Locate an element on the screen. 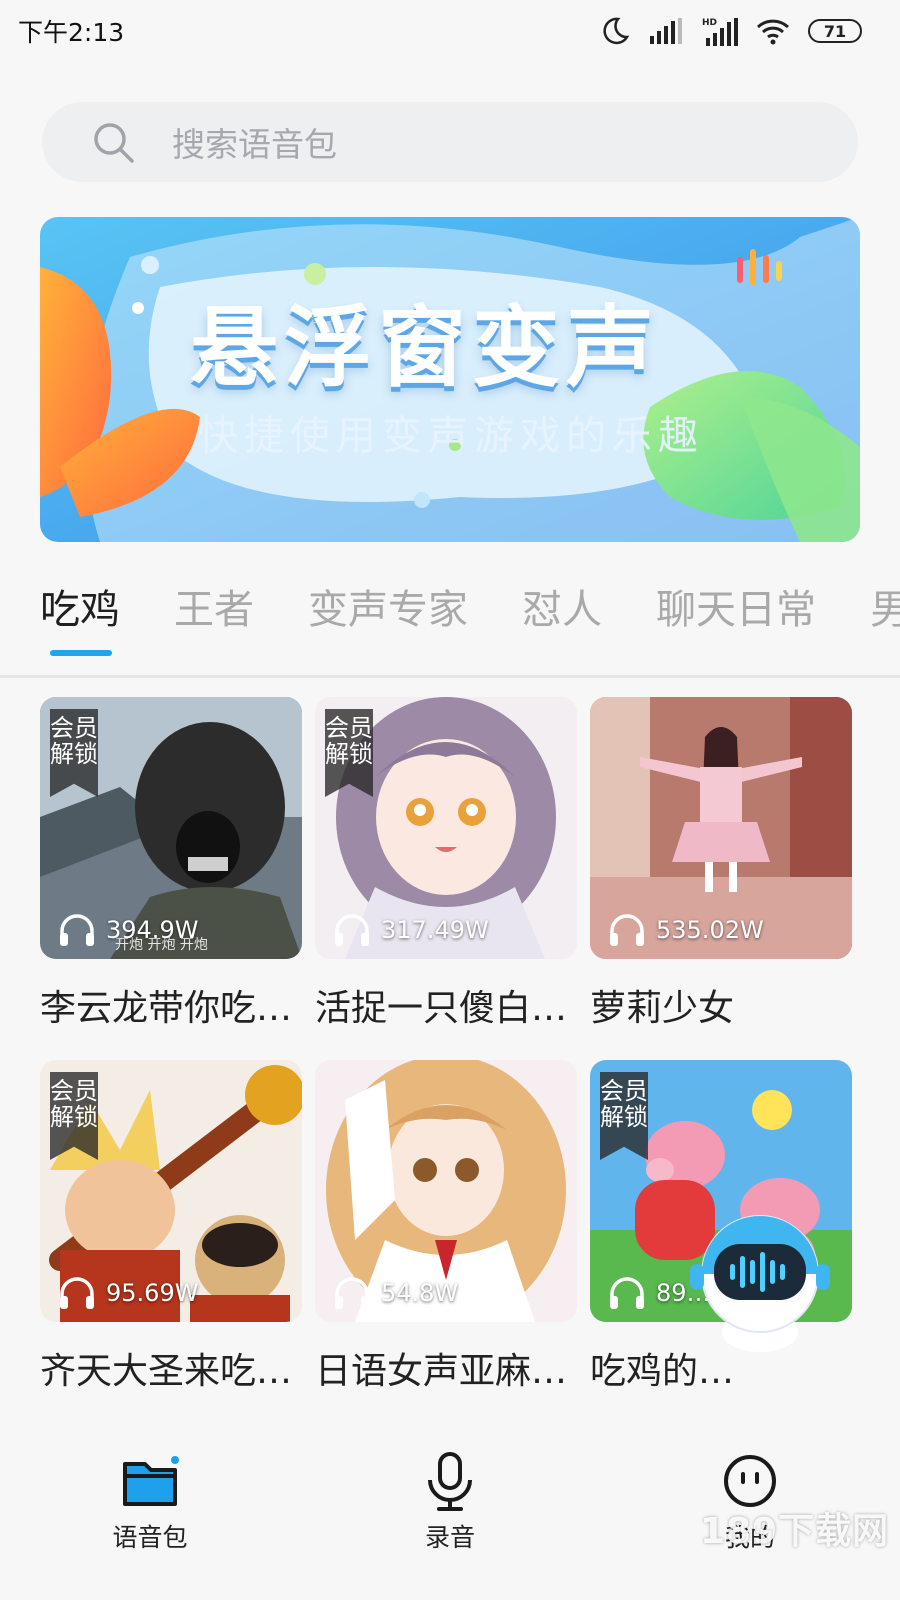  tab-chiji: 吃鸡 is located at coordinates (80, 619).